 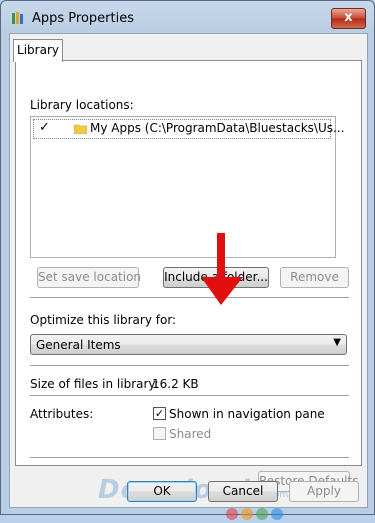 I want to click on size-value: 16.2 KB, so click(x=175, y=384).